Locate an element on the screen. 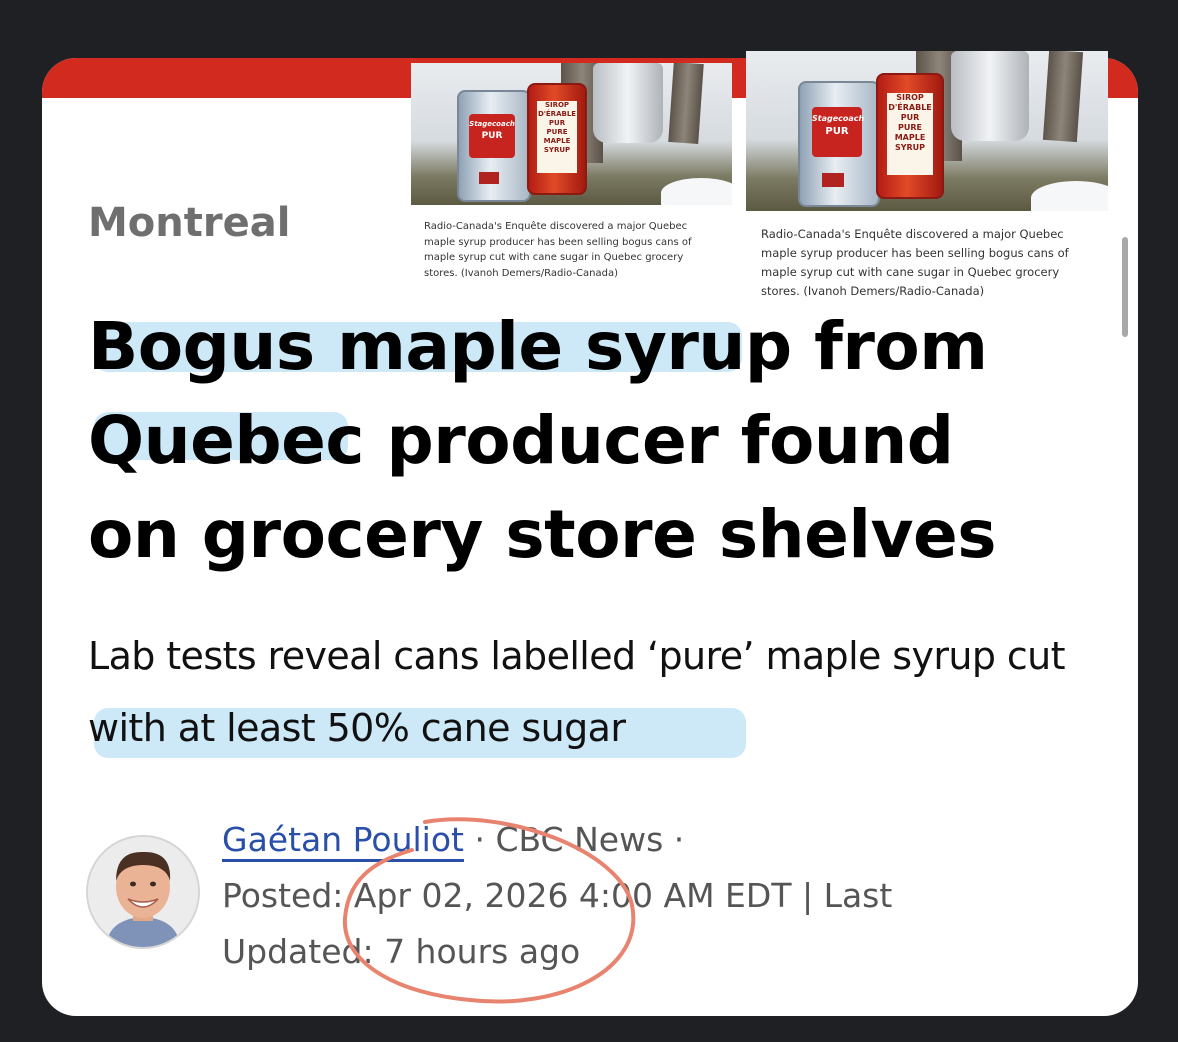 Image resolution: width=1178 pixels, height=1042 pixels. author-avatar is located at coordinates (143, 892).